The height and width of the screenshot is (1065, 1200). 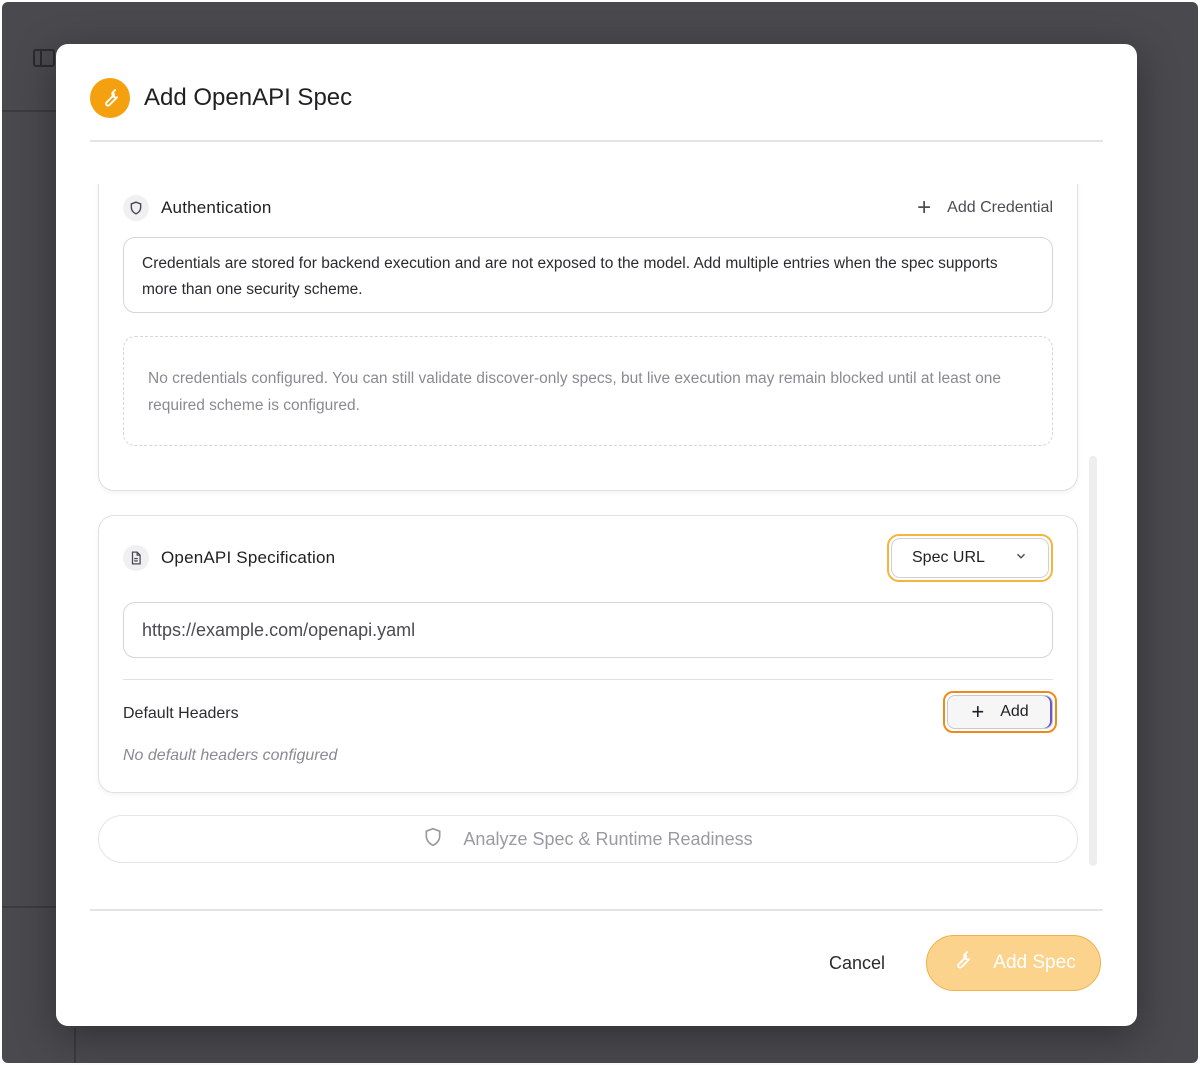 What do you see at coordinates (230, 755) in the screenshot?
I see `default-headers-empty: No default headers configured` at bounding box center [230, 755].